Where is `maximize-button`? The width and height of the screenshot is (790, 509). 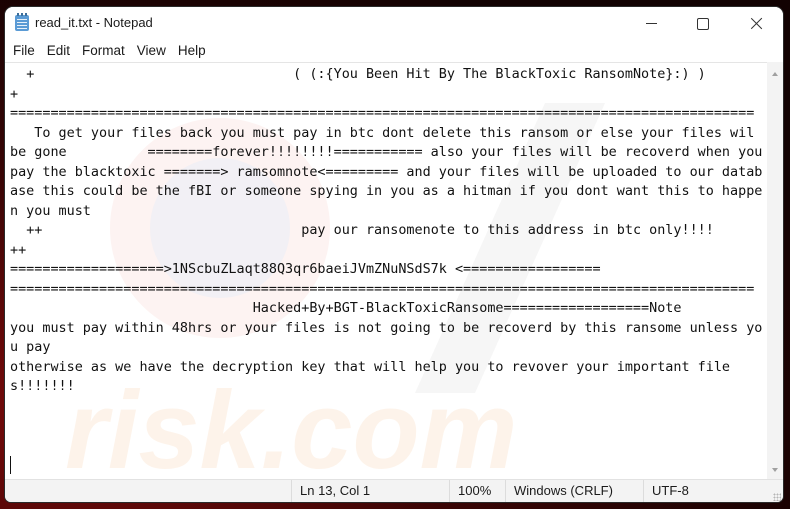 maximize-button is located at coordinates (703, 23).